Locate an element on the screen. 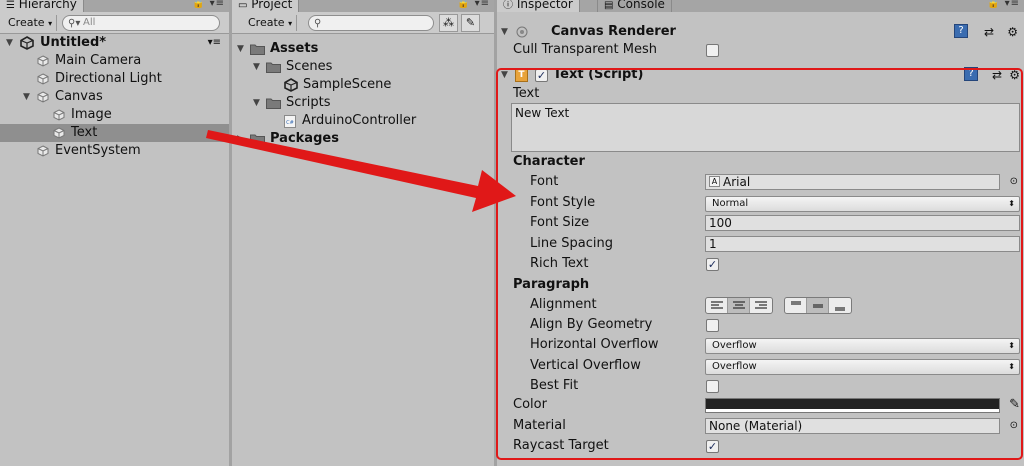 This screenshot has width=1024, height=466. font-field: A Arial is located at coordinates (852, 182).